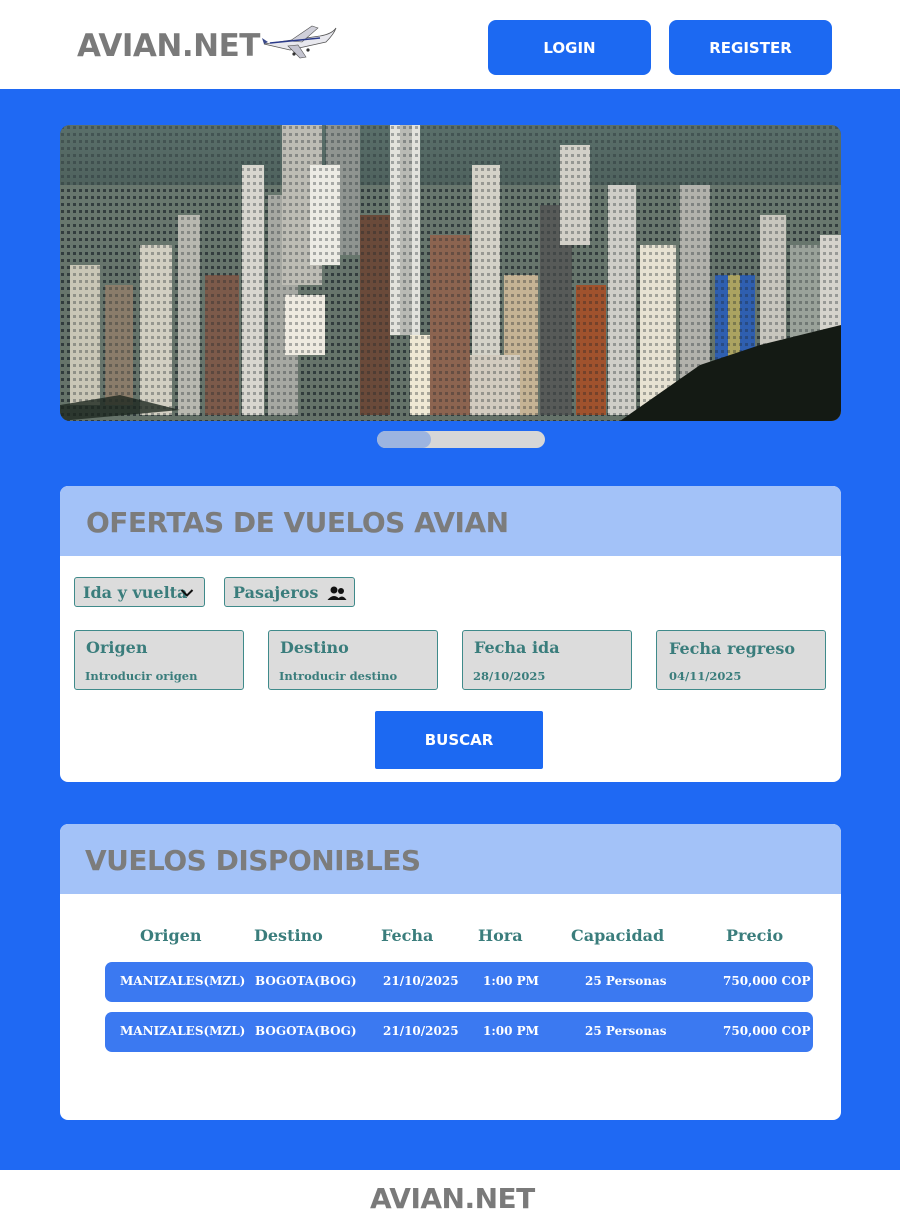  Describe the element at coordinates (314, 647) in the screenshot. I see `destination-label: Destino` at that location.